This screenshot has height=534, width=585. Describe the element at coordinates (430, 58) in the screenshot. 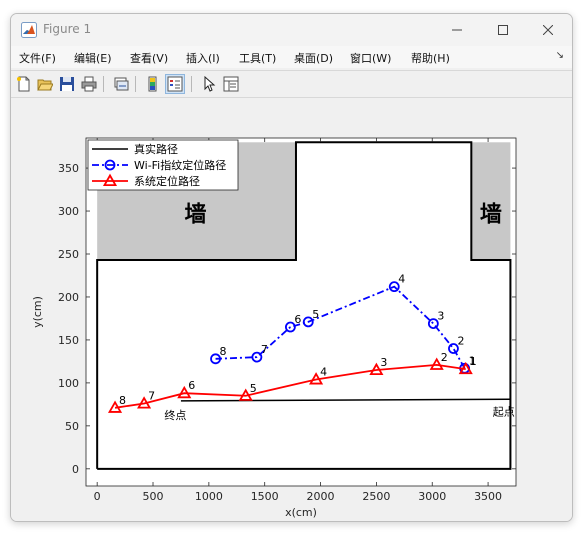

I see `menu-help: 帮助(H)` at that location.